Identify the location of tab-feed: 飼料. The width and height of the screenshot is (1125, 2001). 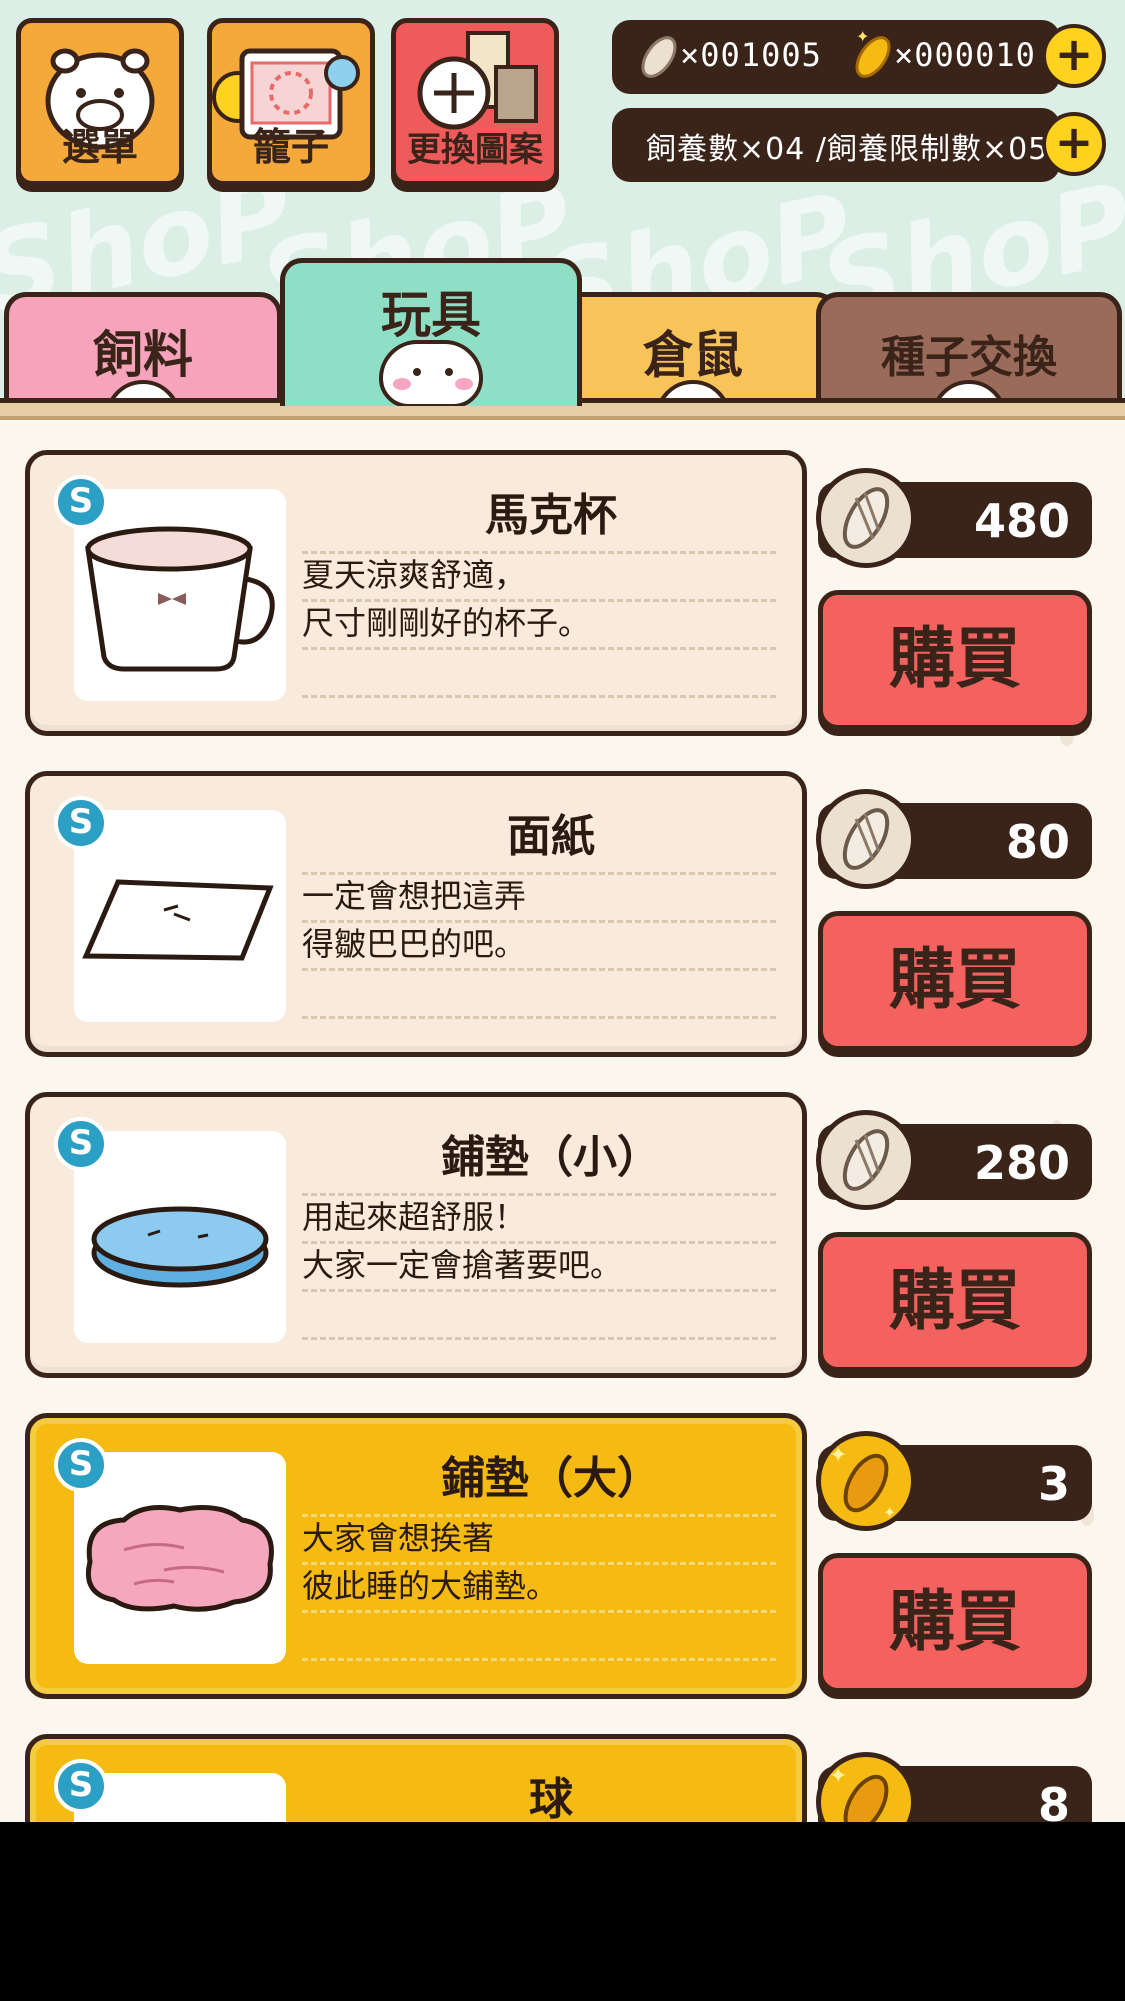
(143, 347).